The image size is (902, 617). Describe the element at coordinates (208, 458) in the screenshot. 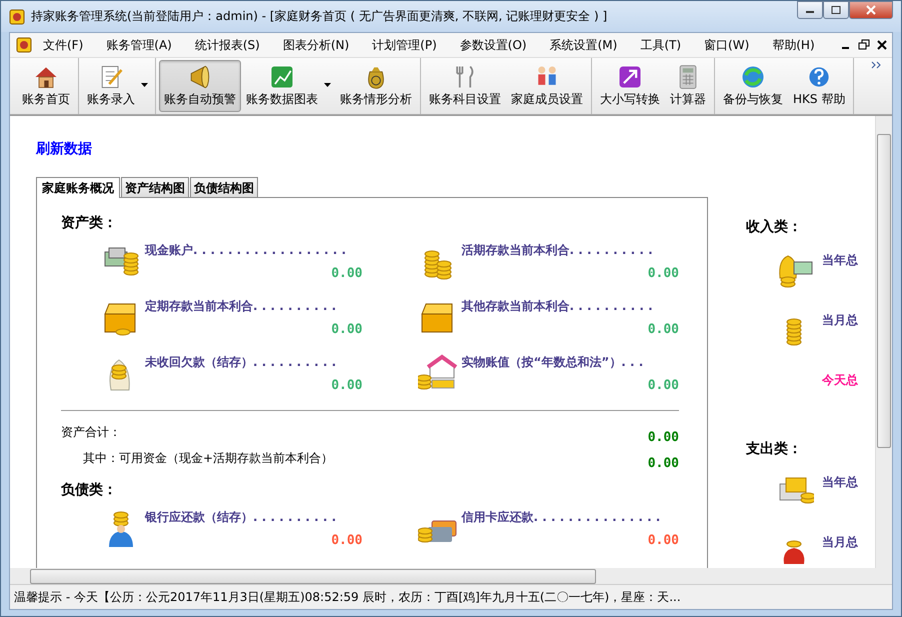

I see `total-label: 其中：可用资金（现金+活期存款当前本利合）` at that location.